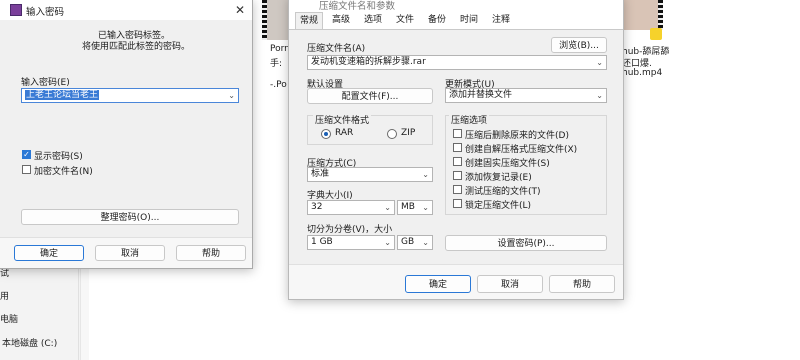 This screenshot has height=360, width=800. Describe the element at coordinates (521, 148) in the screenshot. I see `option-label-sfx: 创建自解压格式压缩文件(X)` at that location.